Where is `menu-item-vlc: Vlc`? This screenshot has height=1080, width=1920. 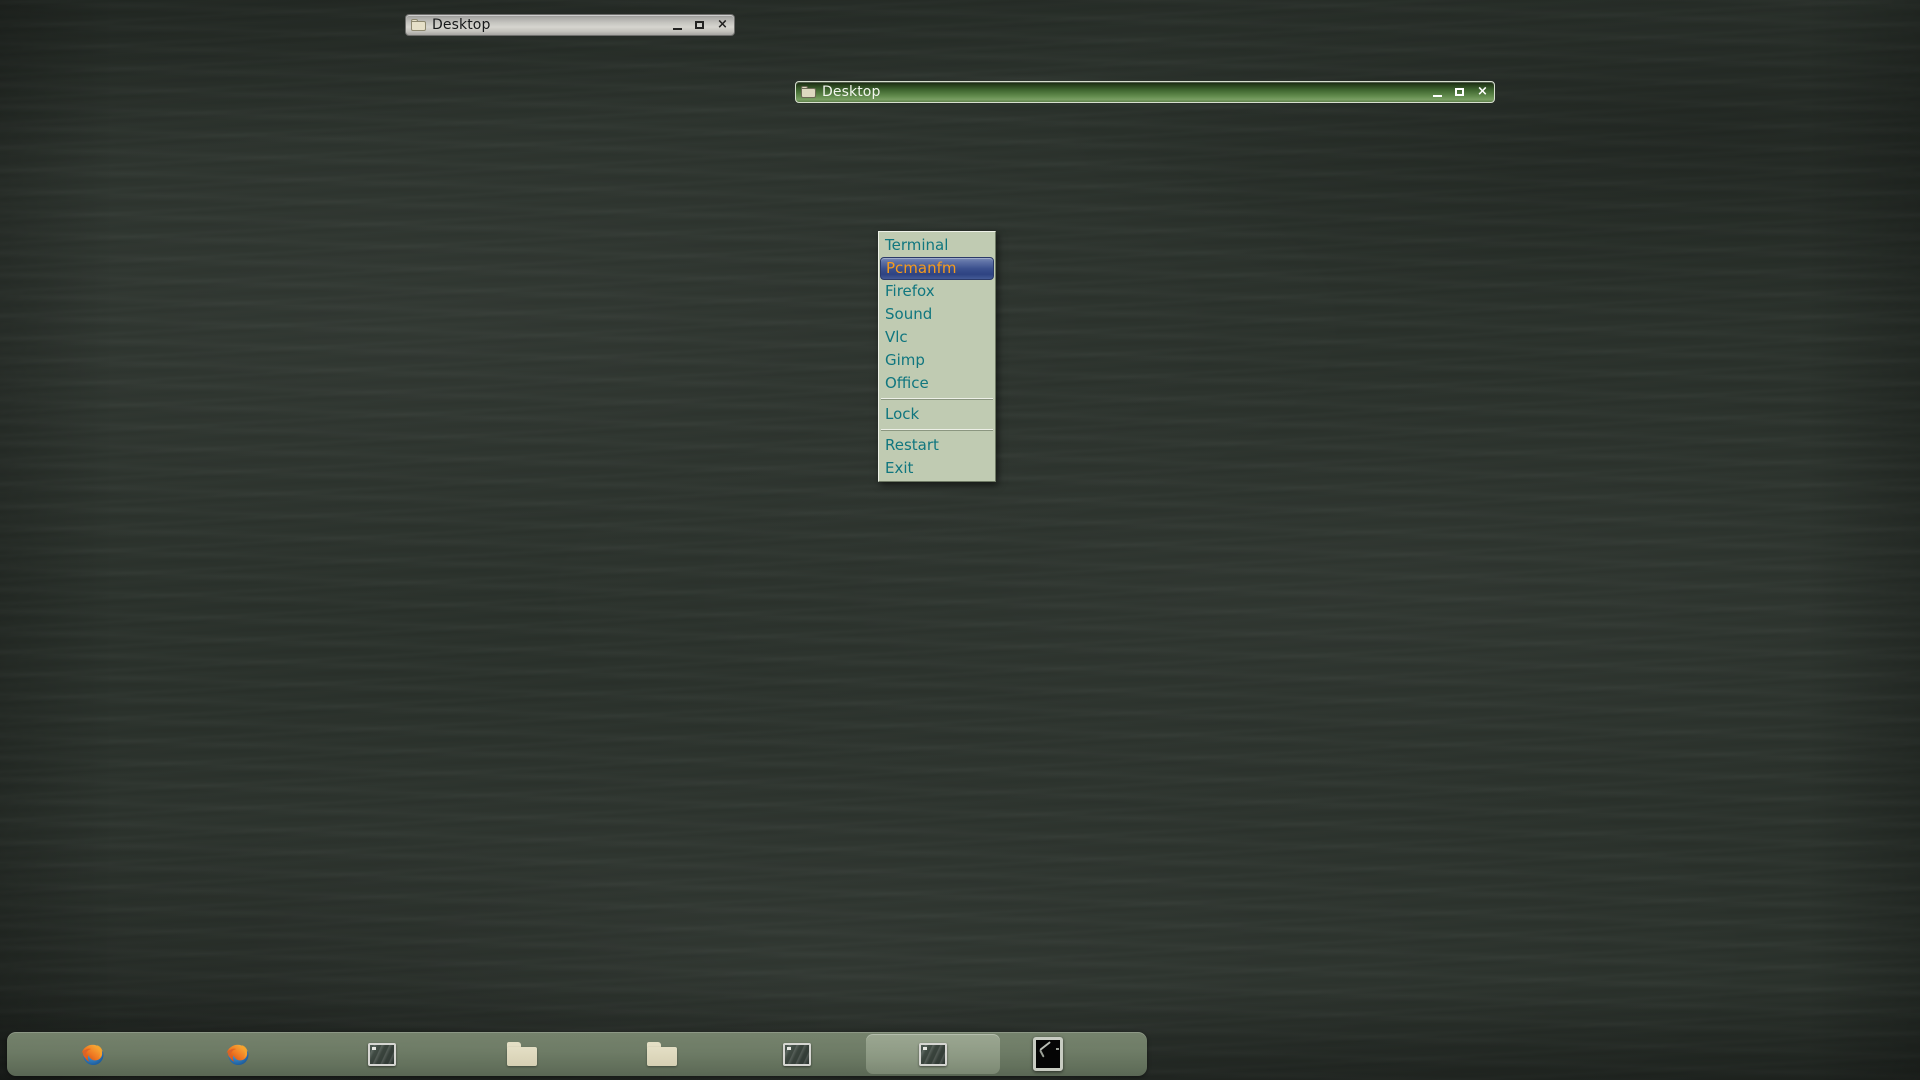 menu-item-vlc: Vlc is located at coordinates (937, 337).